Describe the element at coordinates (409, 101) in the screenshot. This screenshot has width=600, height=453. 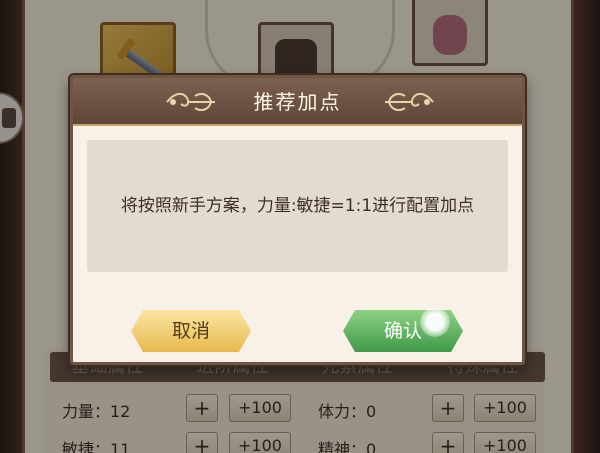
I see `ornament-icon` at that location.